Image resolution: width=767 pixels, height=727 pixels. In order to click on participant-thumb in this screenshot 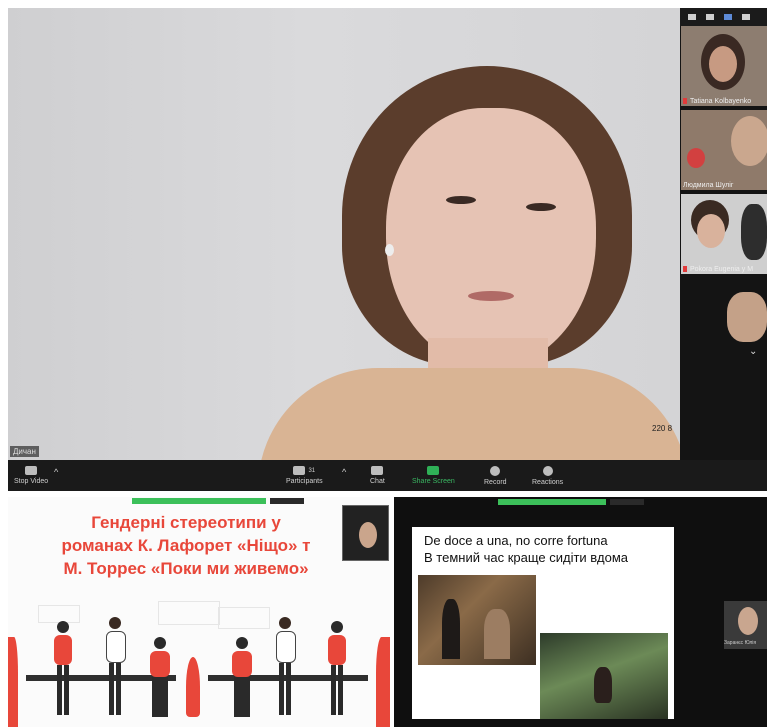, I will do `click(724, 310)`.